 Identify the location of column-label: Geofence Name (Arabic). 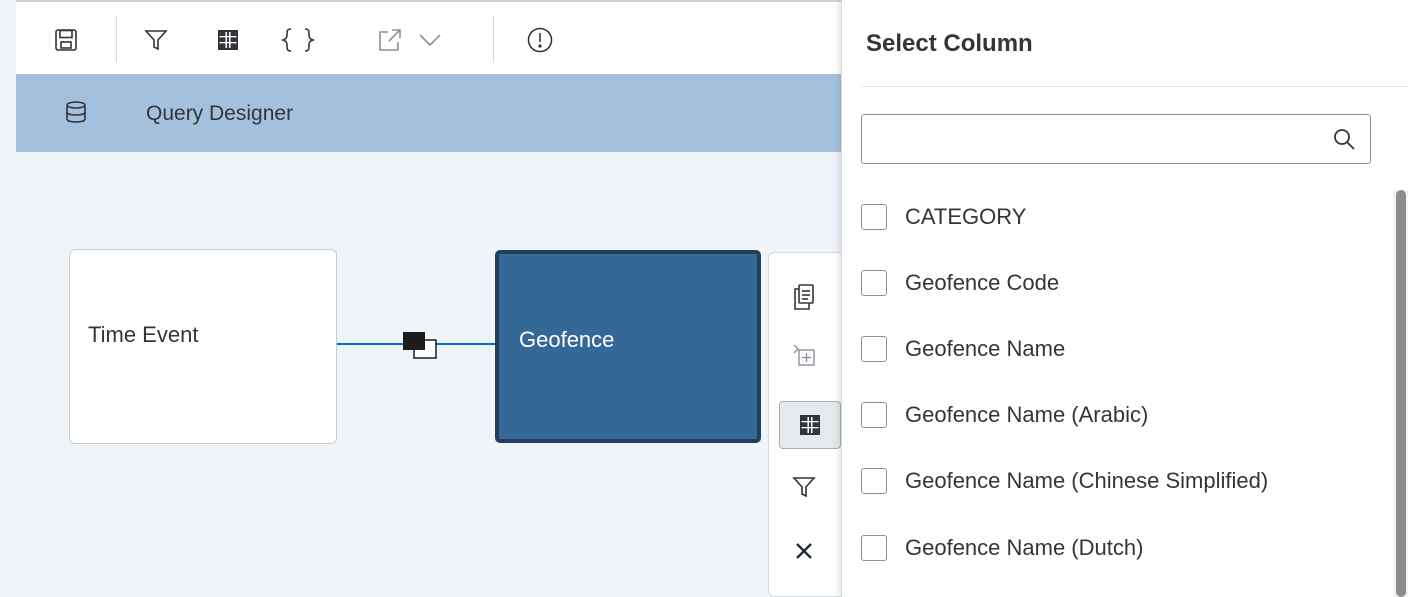
(1027, 414).